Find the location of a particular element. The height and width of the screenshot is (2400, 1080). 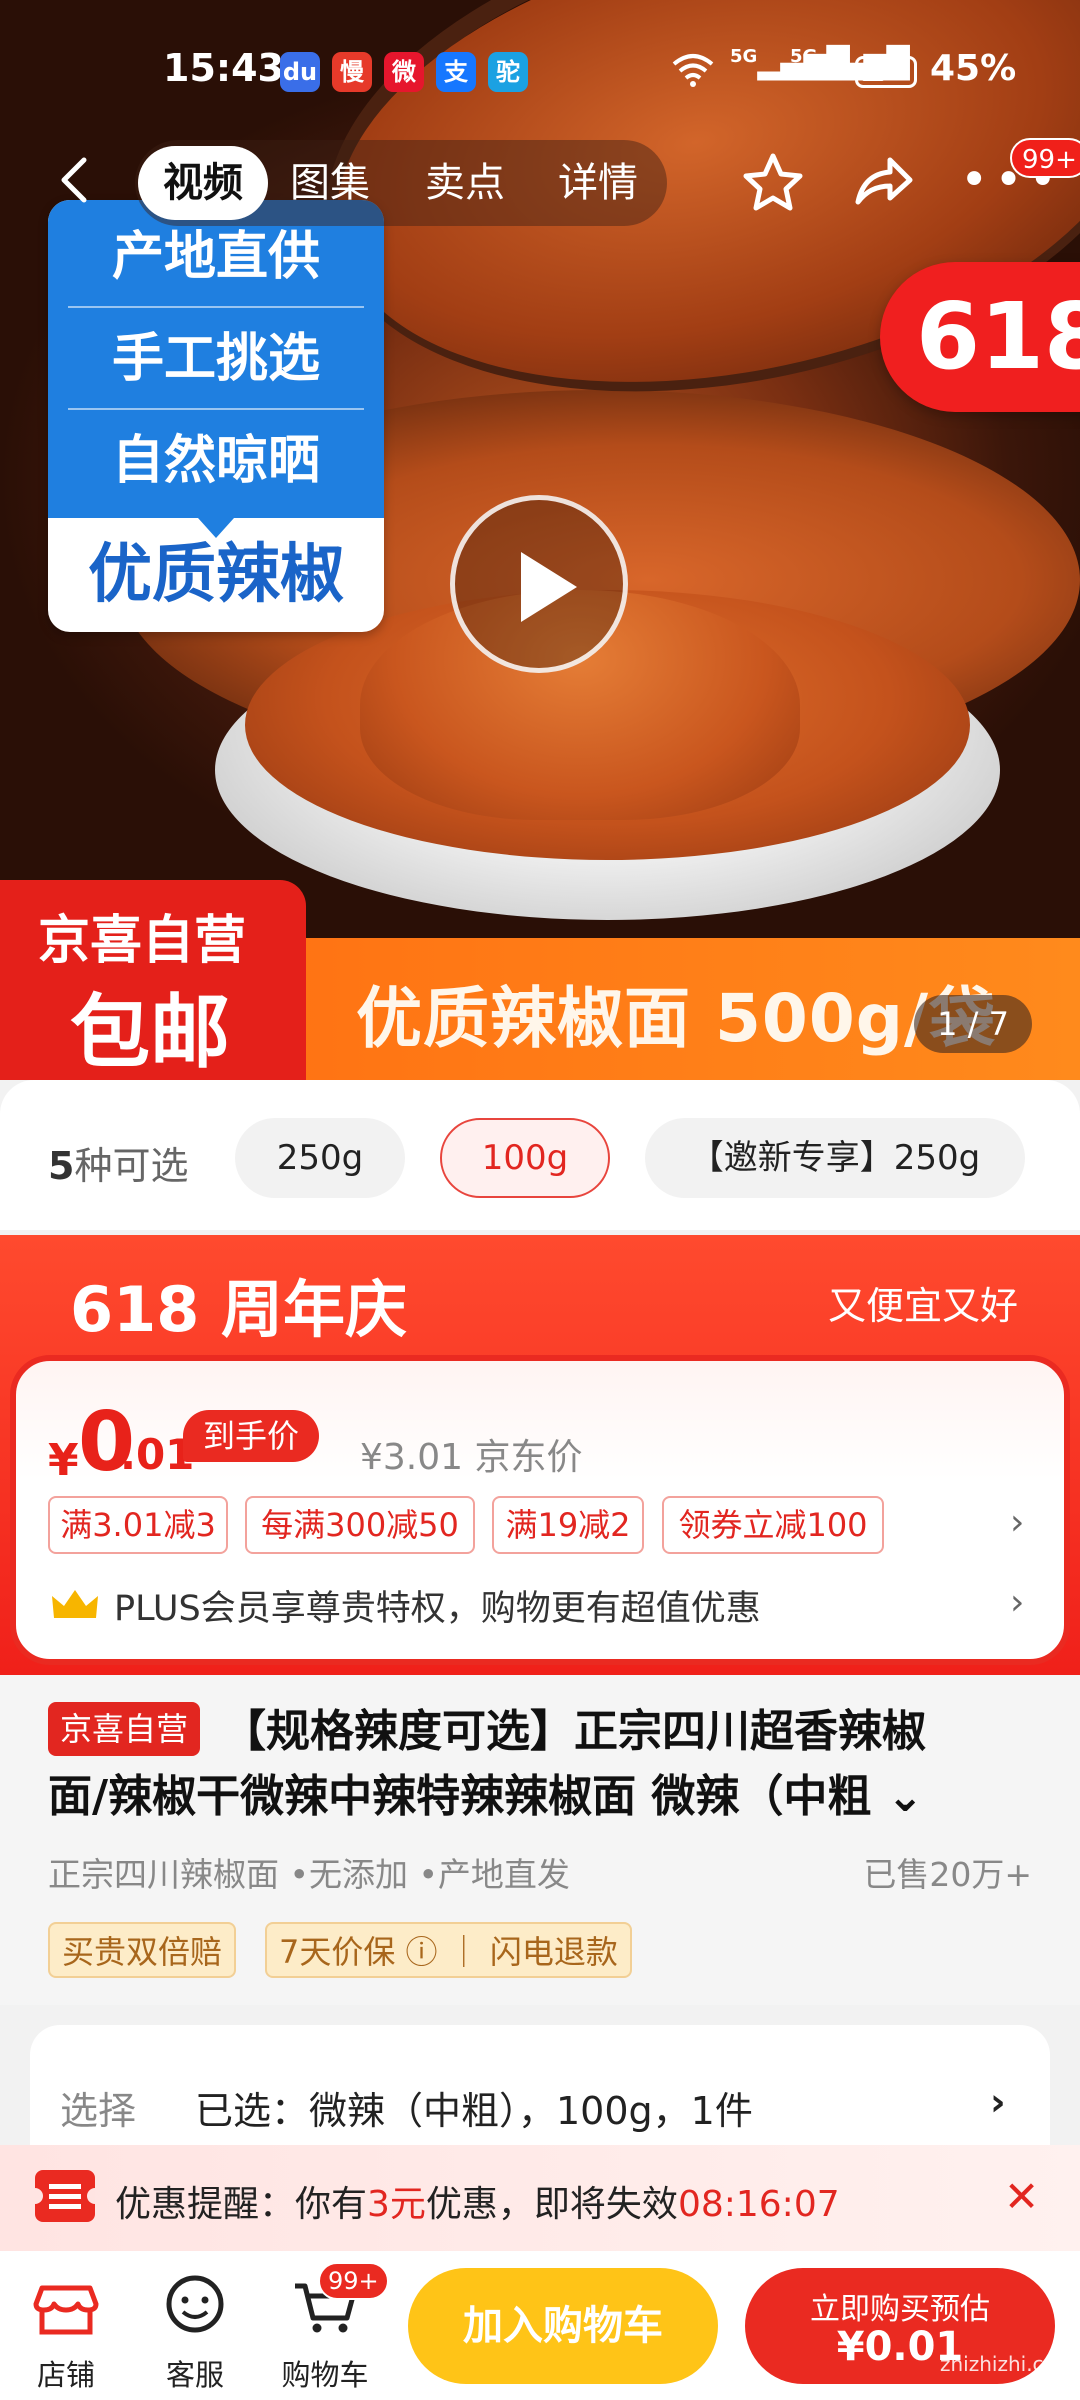

promo-618-badge: 618 is located at coordinates (980, 337).